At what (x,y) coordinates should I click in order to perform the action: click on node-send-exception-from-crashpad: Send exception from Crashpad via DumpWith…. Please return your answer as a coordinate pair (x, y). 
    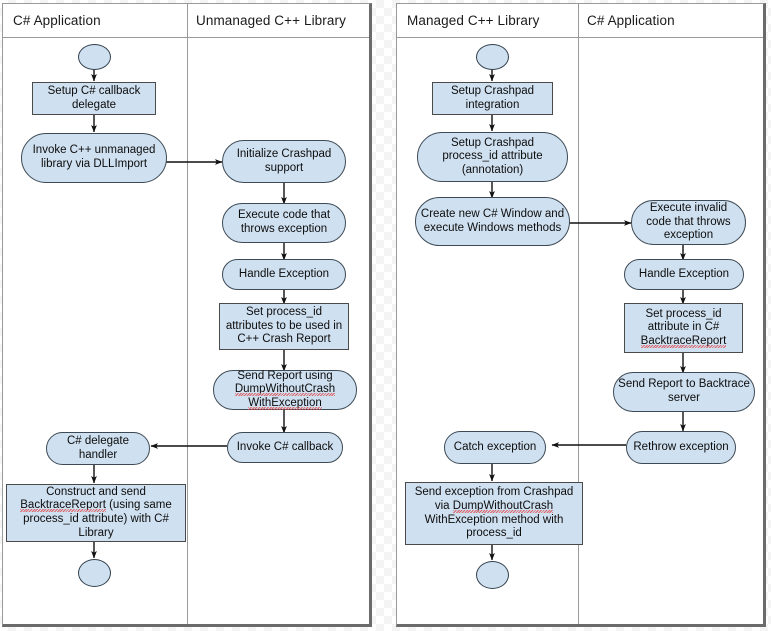
    Looking at the image, I should click on (494, 513).